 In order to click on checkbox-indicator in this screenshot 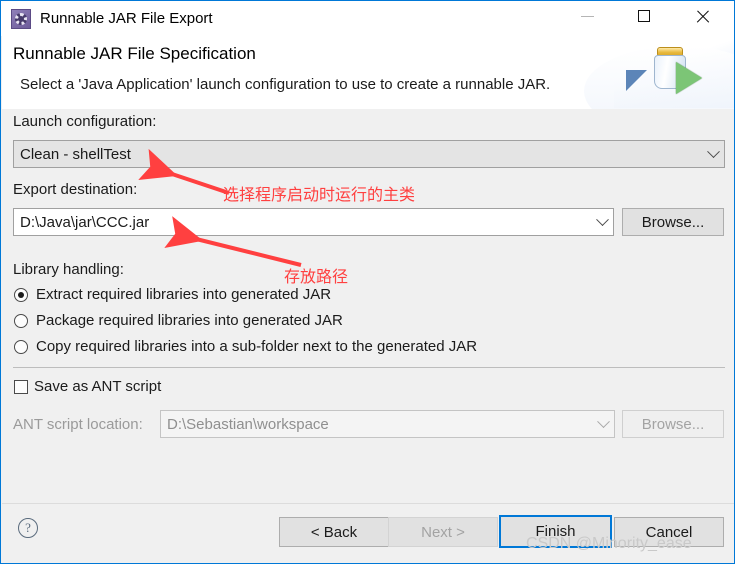, I will do `click(21, 386)`.